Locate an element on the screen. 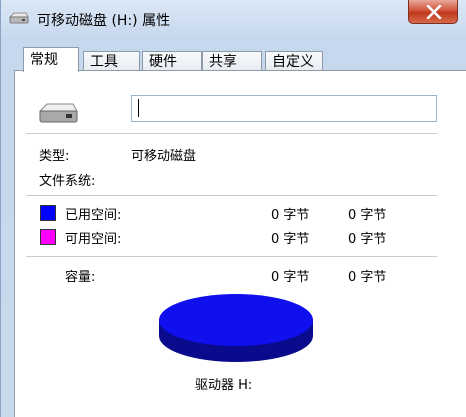 The height and width of the screenshot is (417, 466). capacity-size: 0 字节 is located at coordinates (367, 277).